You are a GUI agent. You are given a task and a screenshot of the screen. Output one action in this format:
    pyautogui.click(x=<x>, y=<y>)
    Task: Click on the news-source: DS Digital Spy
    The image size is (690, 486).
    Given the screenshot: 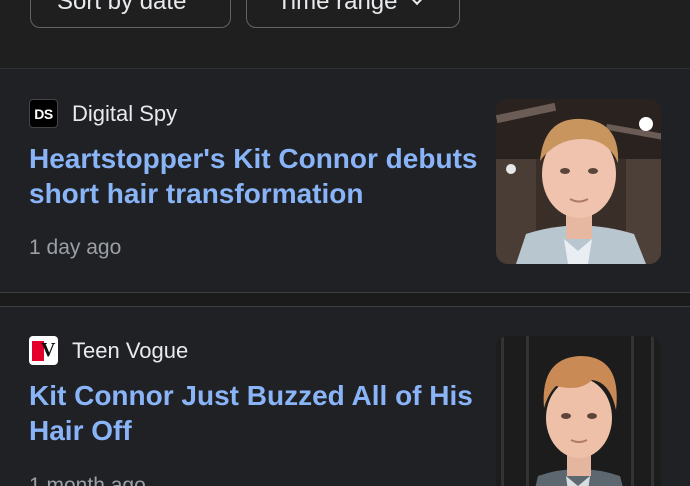 What is the action you would take?
    pyautogui.click(x=103, y=113)
    